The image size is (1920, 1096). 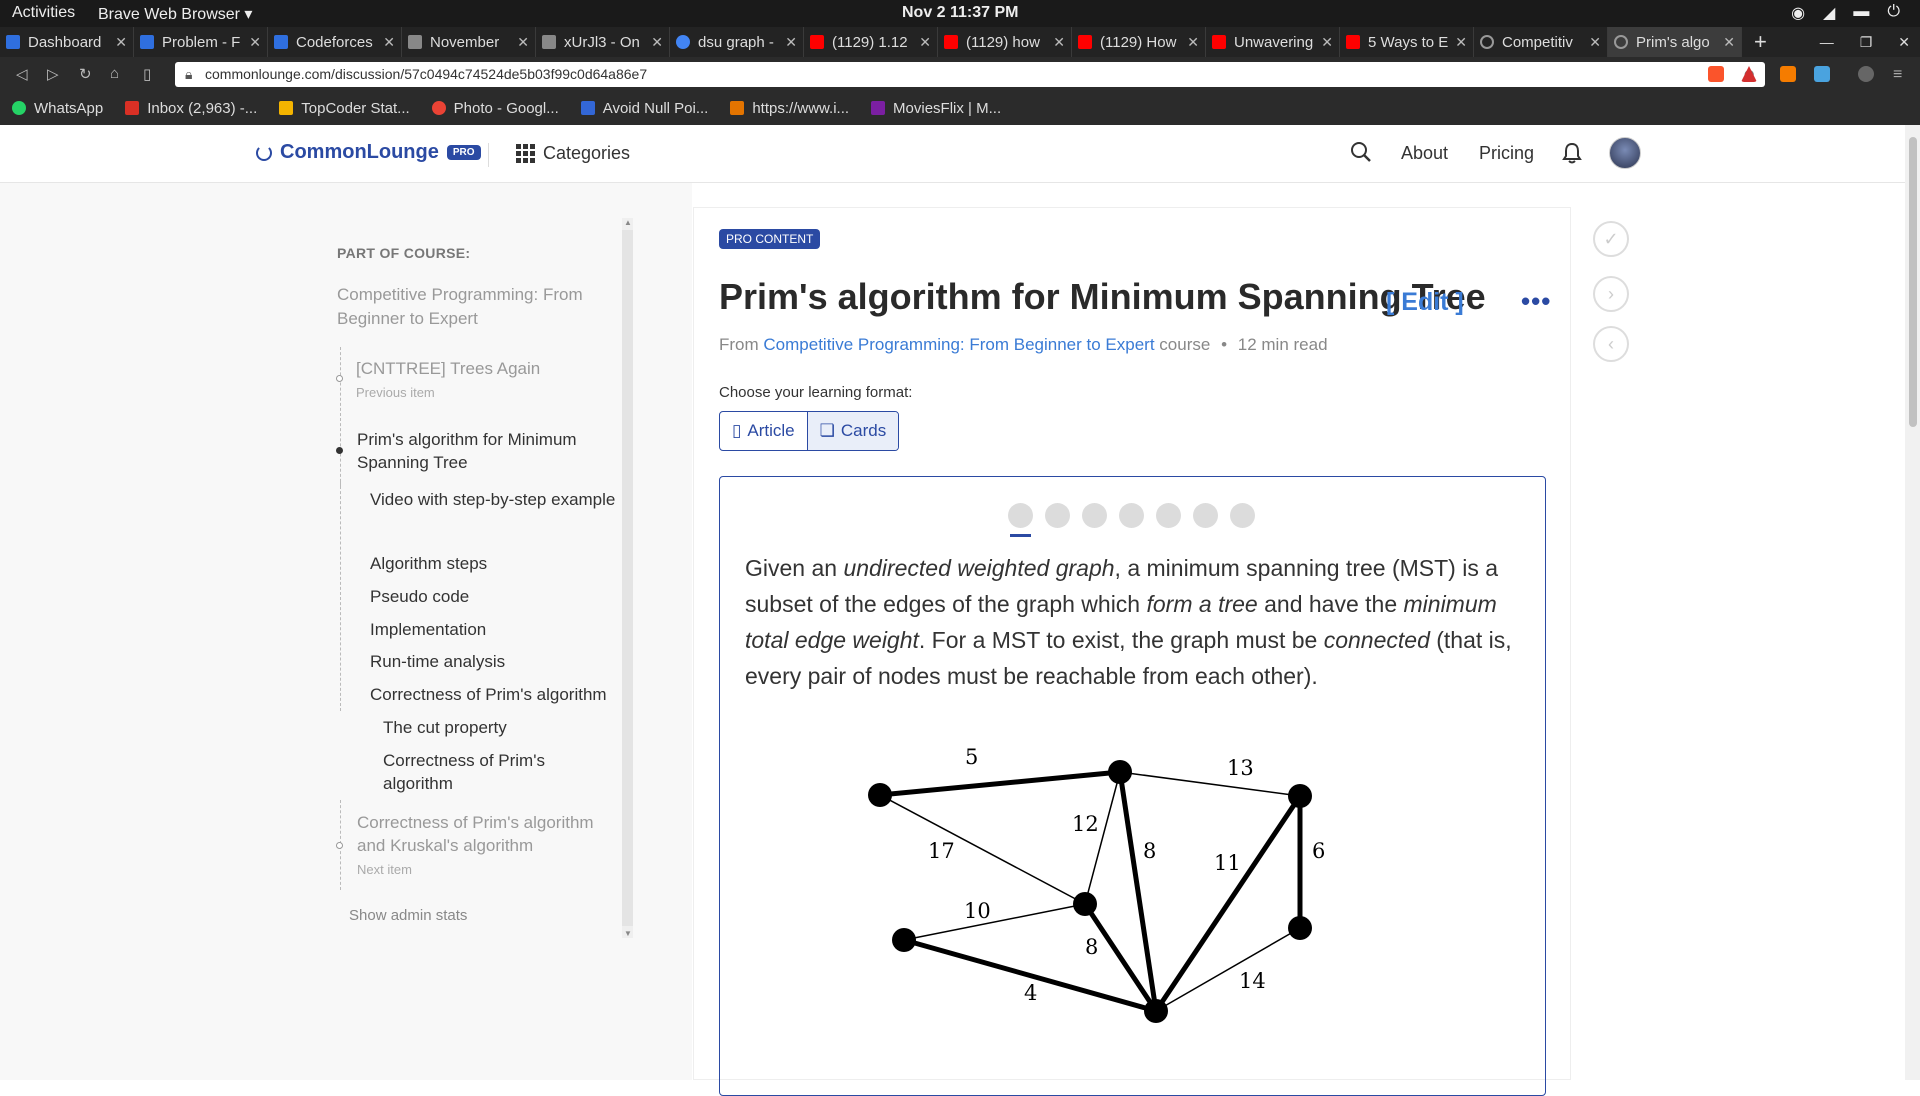 What do you see at coordinates (67, 42) in the screenshot?
I see `browser-tab: Dashboard ✕` at bounding box center [67, 42].